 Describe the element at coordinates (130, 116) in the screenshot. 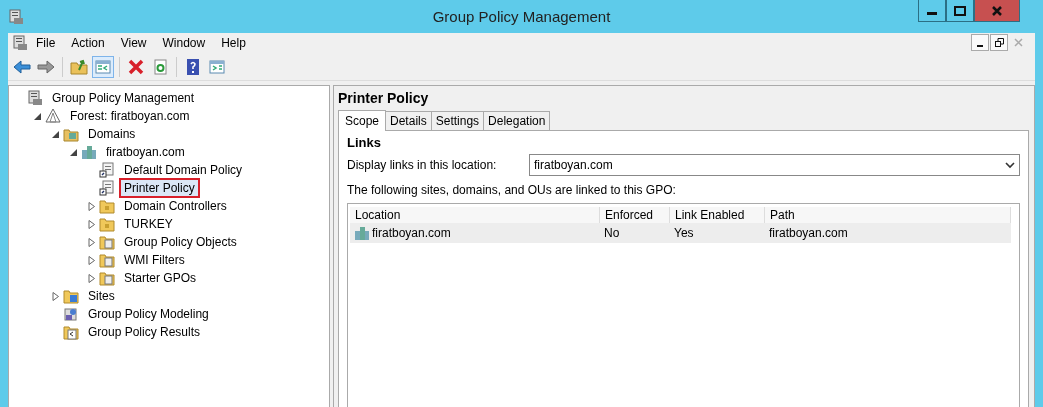

I see `tree-item: Forest: firatboyan.com` at that location.